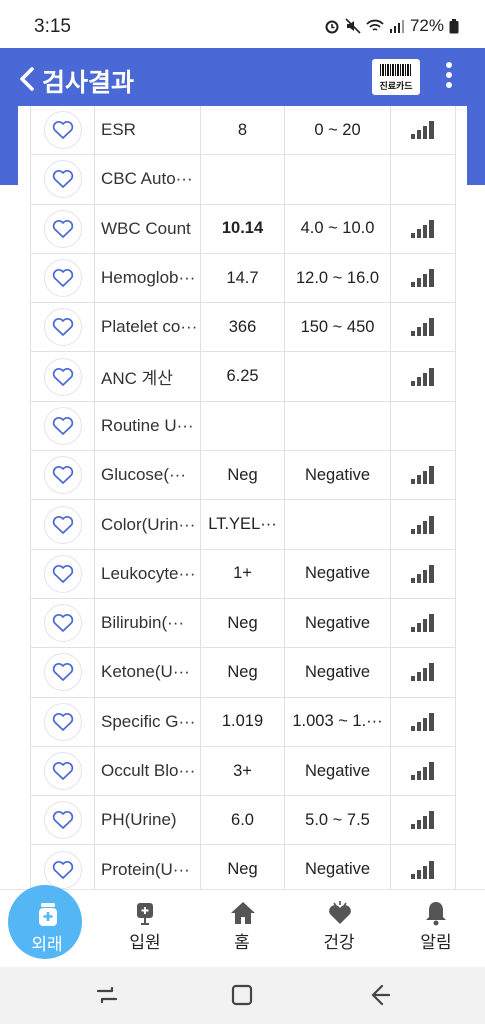 Image resolution: width=485 pixels, height=1024 pixels. What do you see at coordinates (337, 820) in the screenshot?
I see `reference-range: 5.0 ~ 7.5` at bounding box center [337, 820].